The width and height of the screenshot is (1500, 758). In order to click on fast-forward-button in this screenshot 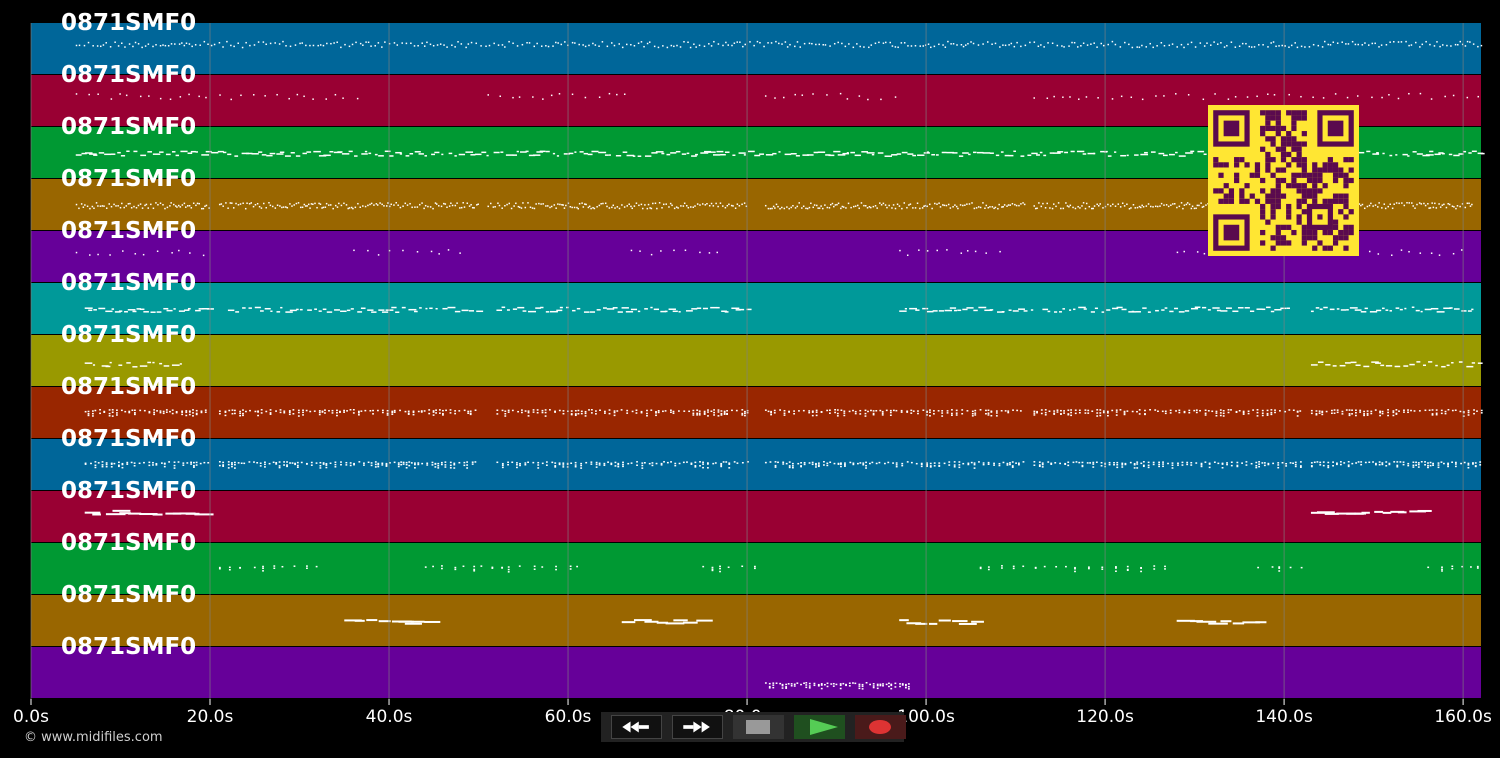, I will do `click(697, 727)`.